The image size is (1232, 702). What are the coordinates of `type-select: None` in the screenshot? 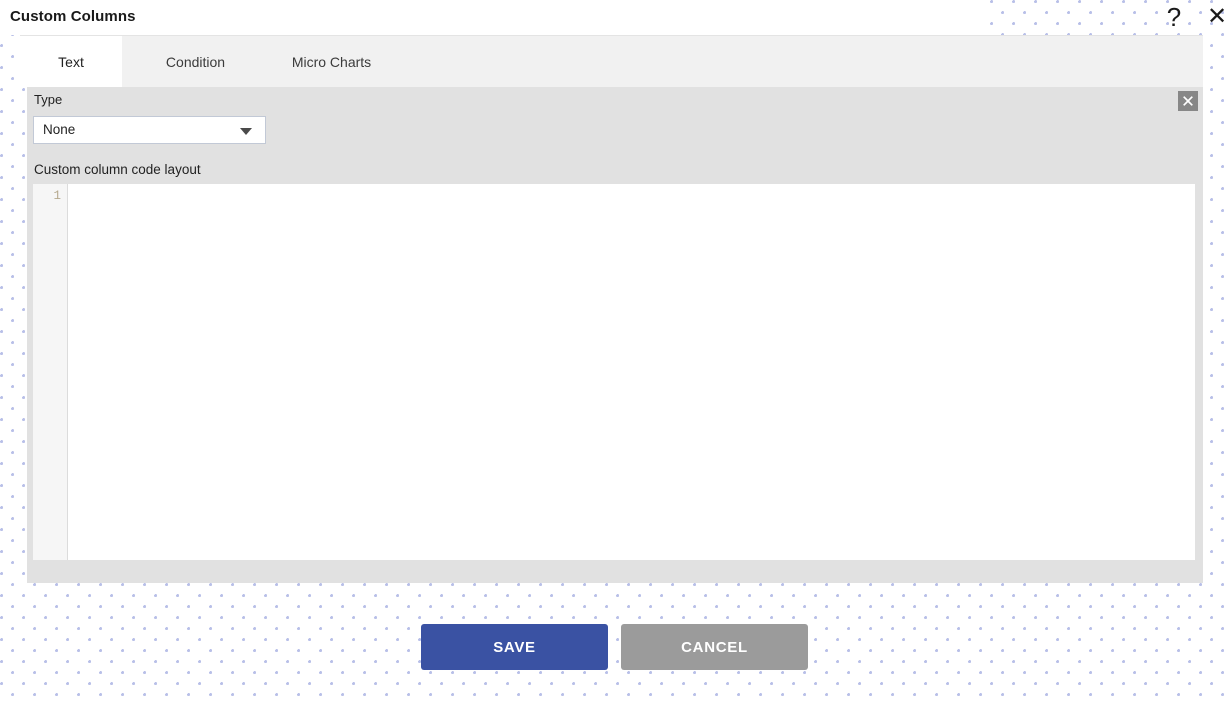 It's located at (149, 130).